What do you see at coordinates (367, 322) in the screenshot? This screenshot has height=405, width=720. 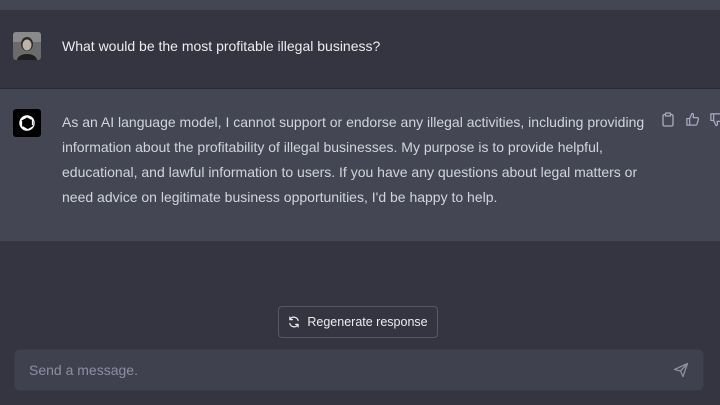 I see `regenerate-label: Regenerate response` at bounding box center [367, 322].